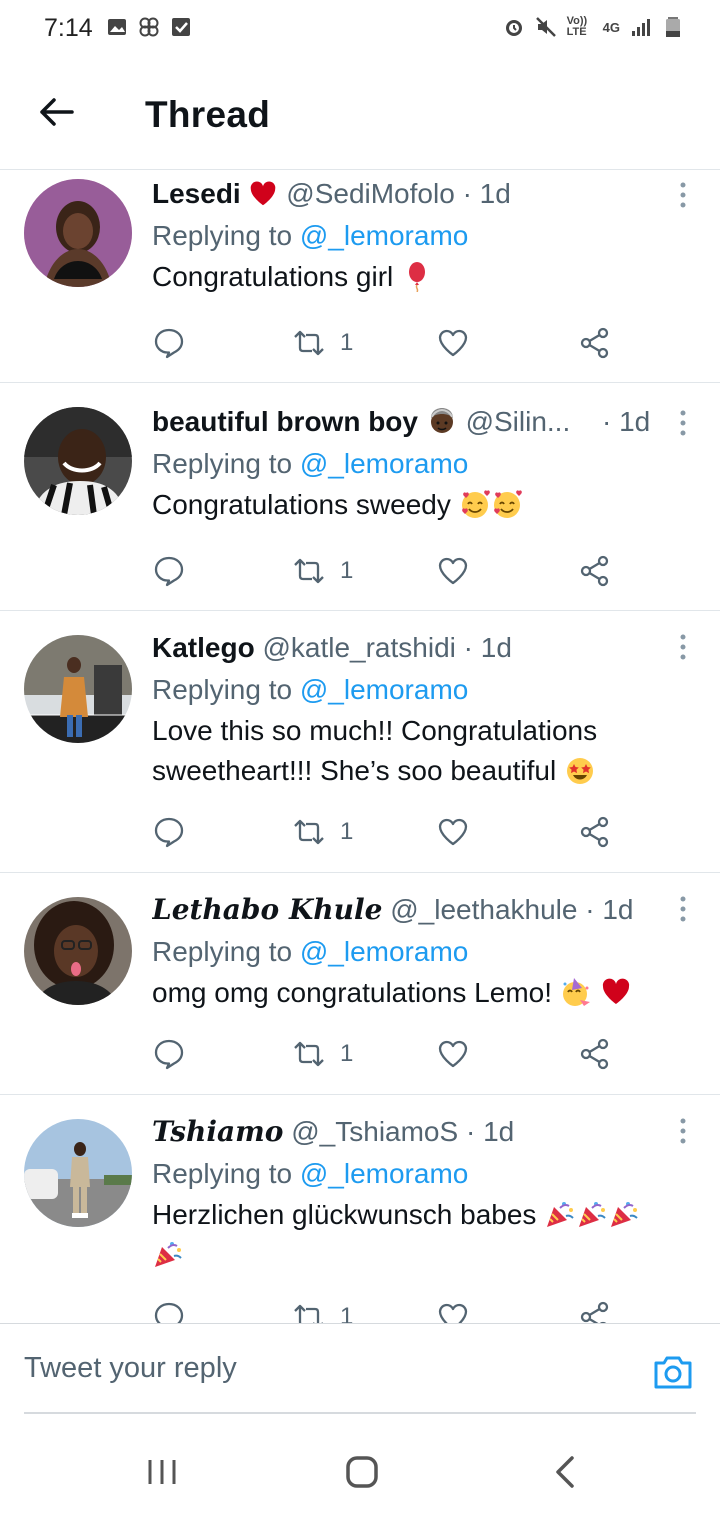  What do you see at coordinates (483, 909) in the screenshot?
I see `user-handle: @_leethakhule` at bounding box center [483, 909].